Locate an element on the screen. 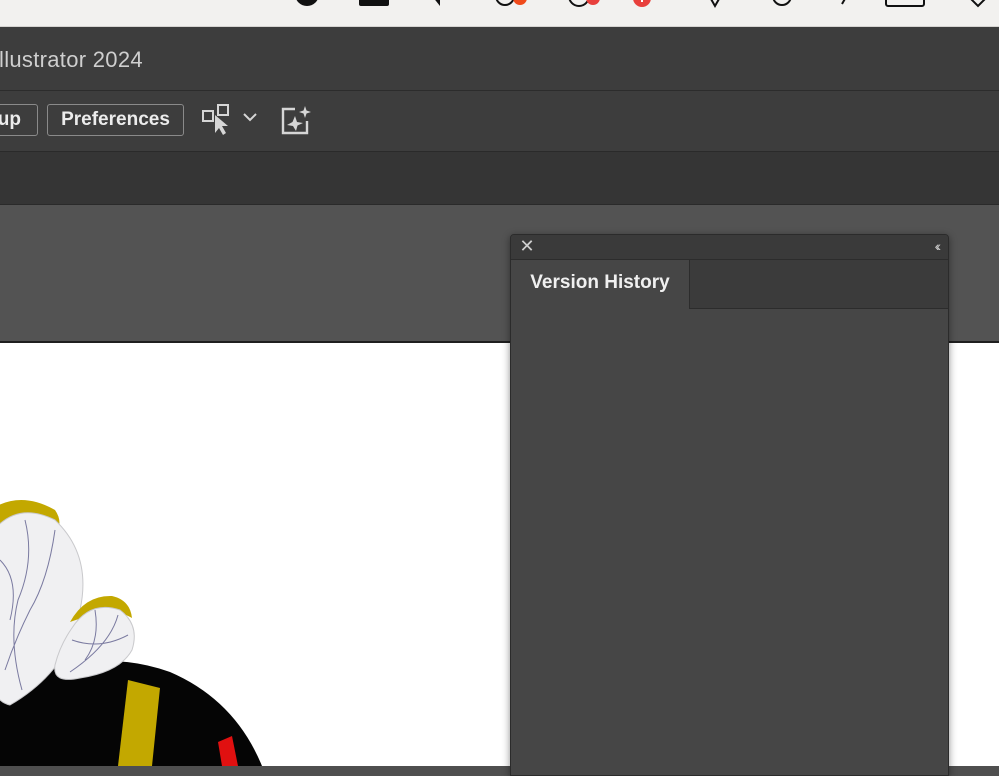 This screenshot has height=776, width=999. chevron-icon is located at coordinates (978, 5).